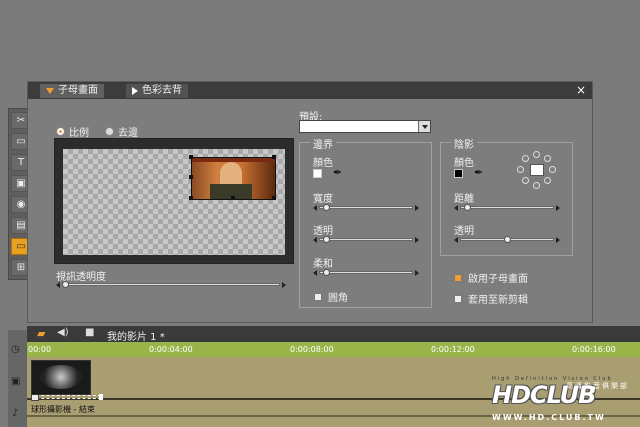  What do you see at coordinates (507, 207) in the screenshot?
I see `shadow-distance-slider` at bounding box center [507, 207].